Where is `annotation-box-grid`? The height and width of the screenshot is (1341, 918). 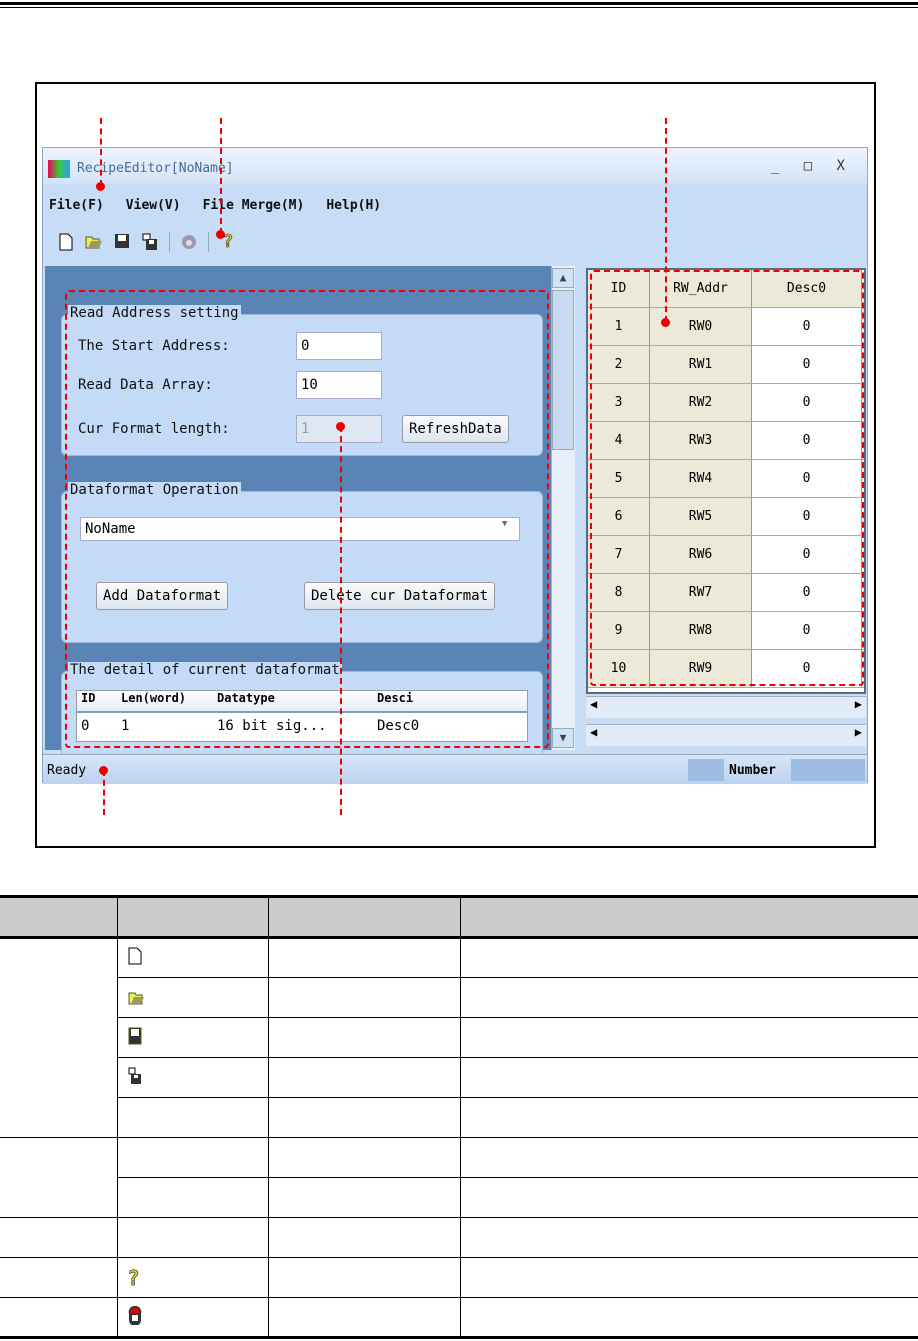 annotation-box-grid is located at coordinates (727, 478).